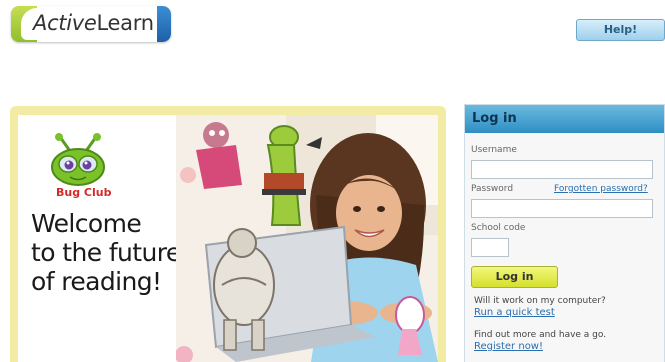  I want to click on password-field, so click(562, 208).